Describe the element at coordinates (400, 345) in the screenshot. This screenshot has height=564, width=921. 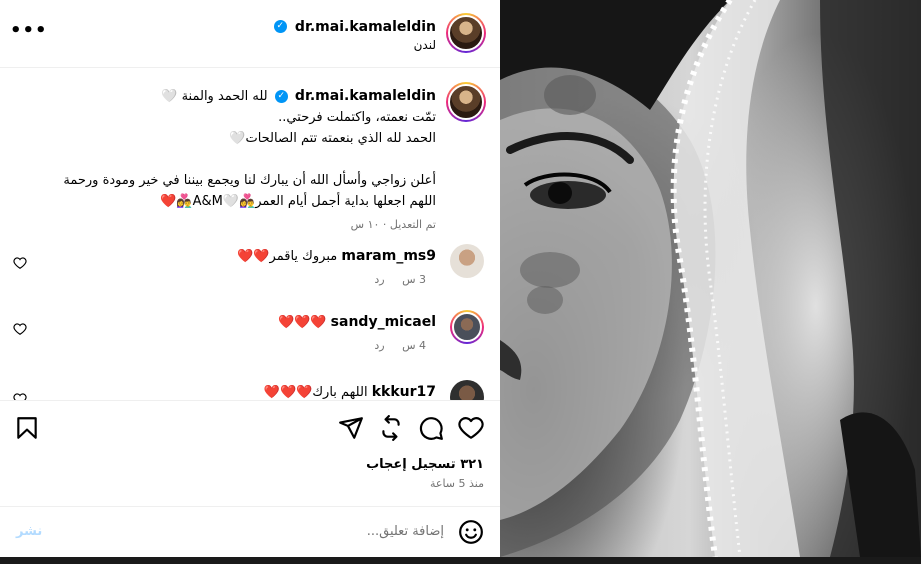
I see `comment-meta: 4 س رد` at that location.